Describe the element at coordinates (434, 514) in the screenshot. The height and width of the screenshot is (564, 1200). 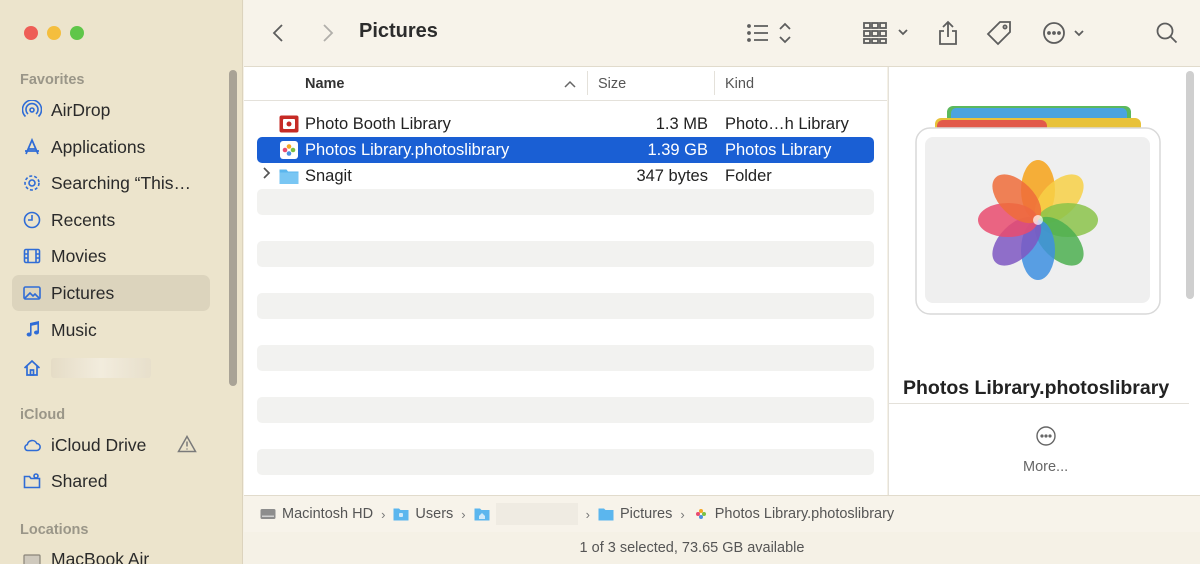
I see `path-segment-label: Users` at that location.